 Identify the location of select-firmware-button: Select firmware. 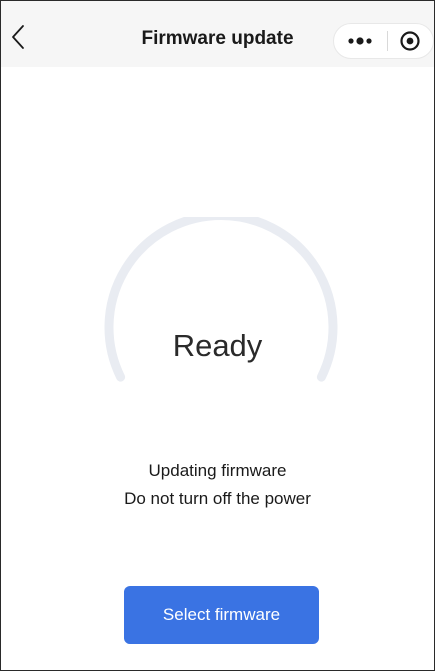
(221, 615).